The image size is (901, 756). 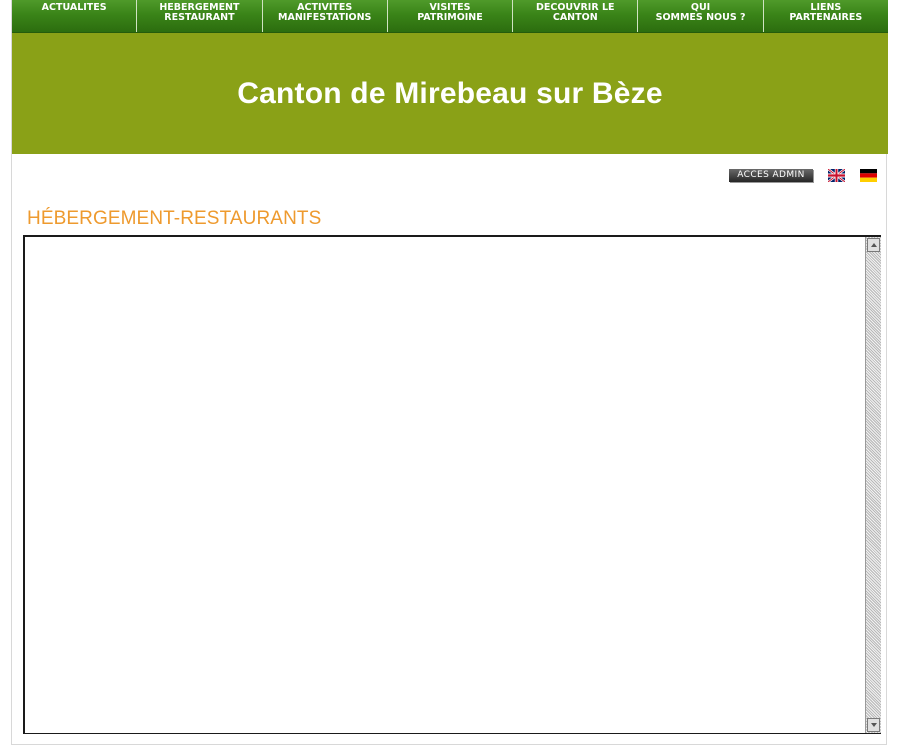 I want to click on nav-item-hebergement-restaurant: HEBERGEMENT RESTAURANT, so click(x=198, y=16).